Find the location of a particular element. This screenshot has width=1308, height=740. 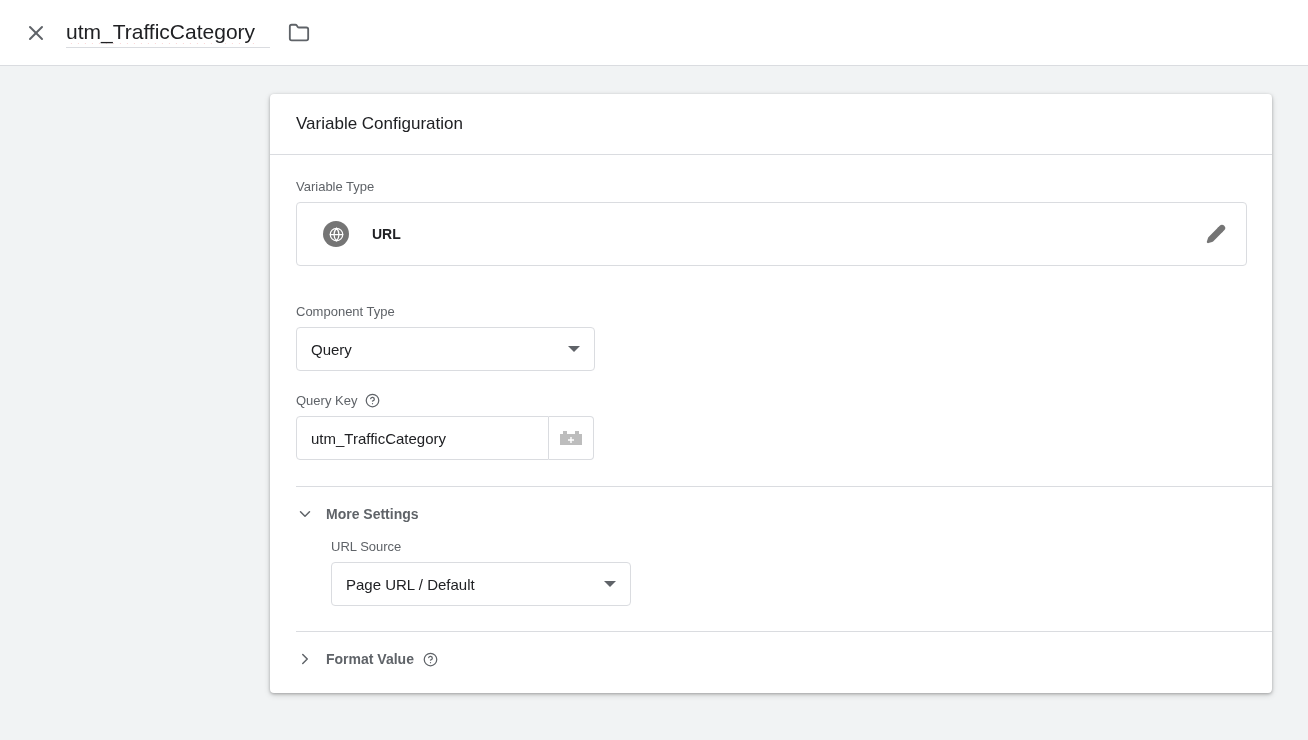

url-source-dropdown: Page URL / Default is located at coordinates (481, 584).